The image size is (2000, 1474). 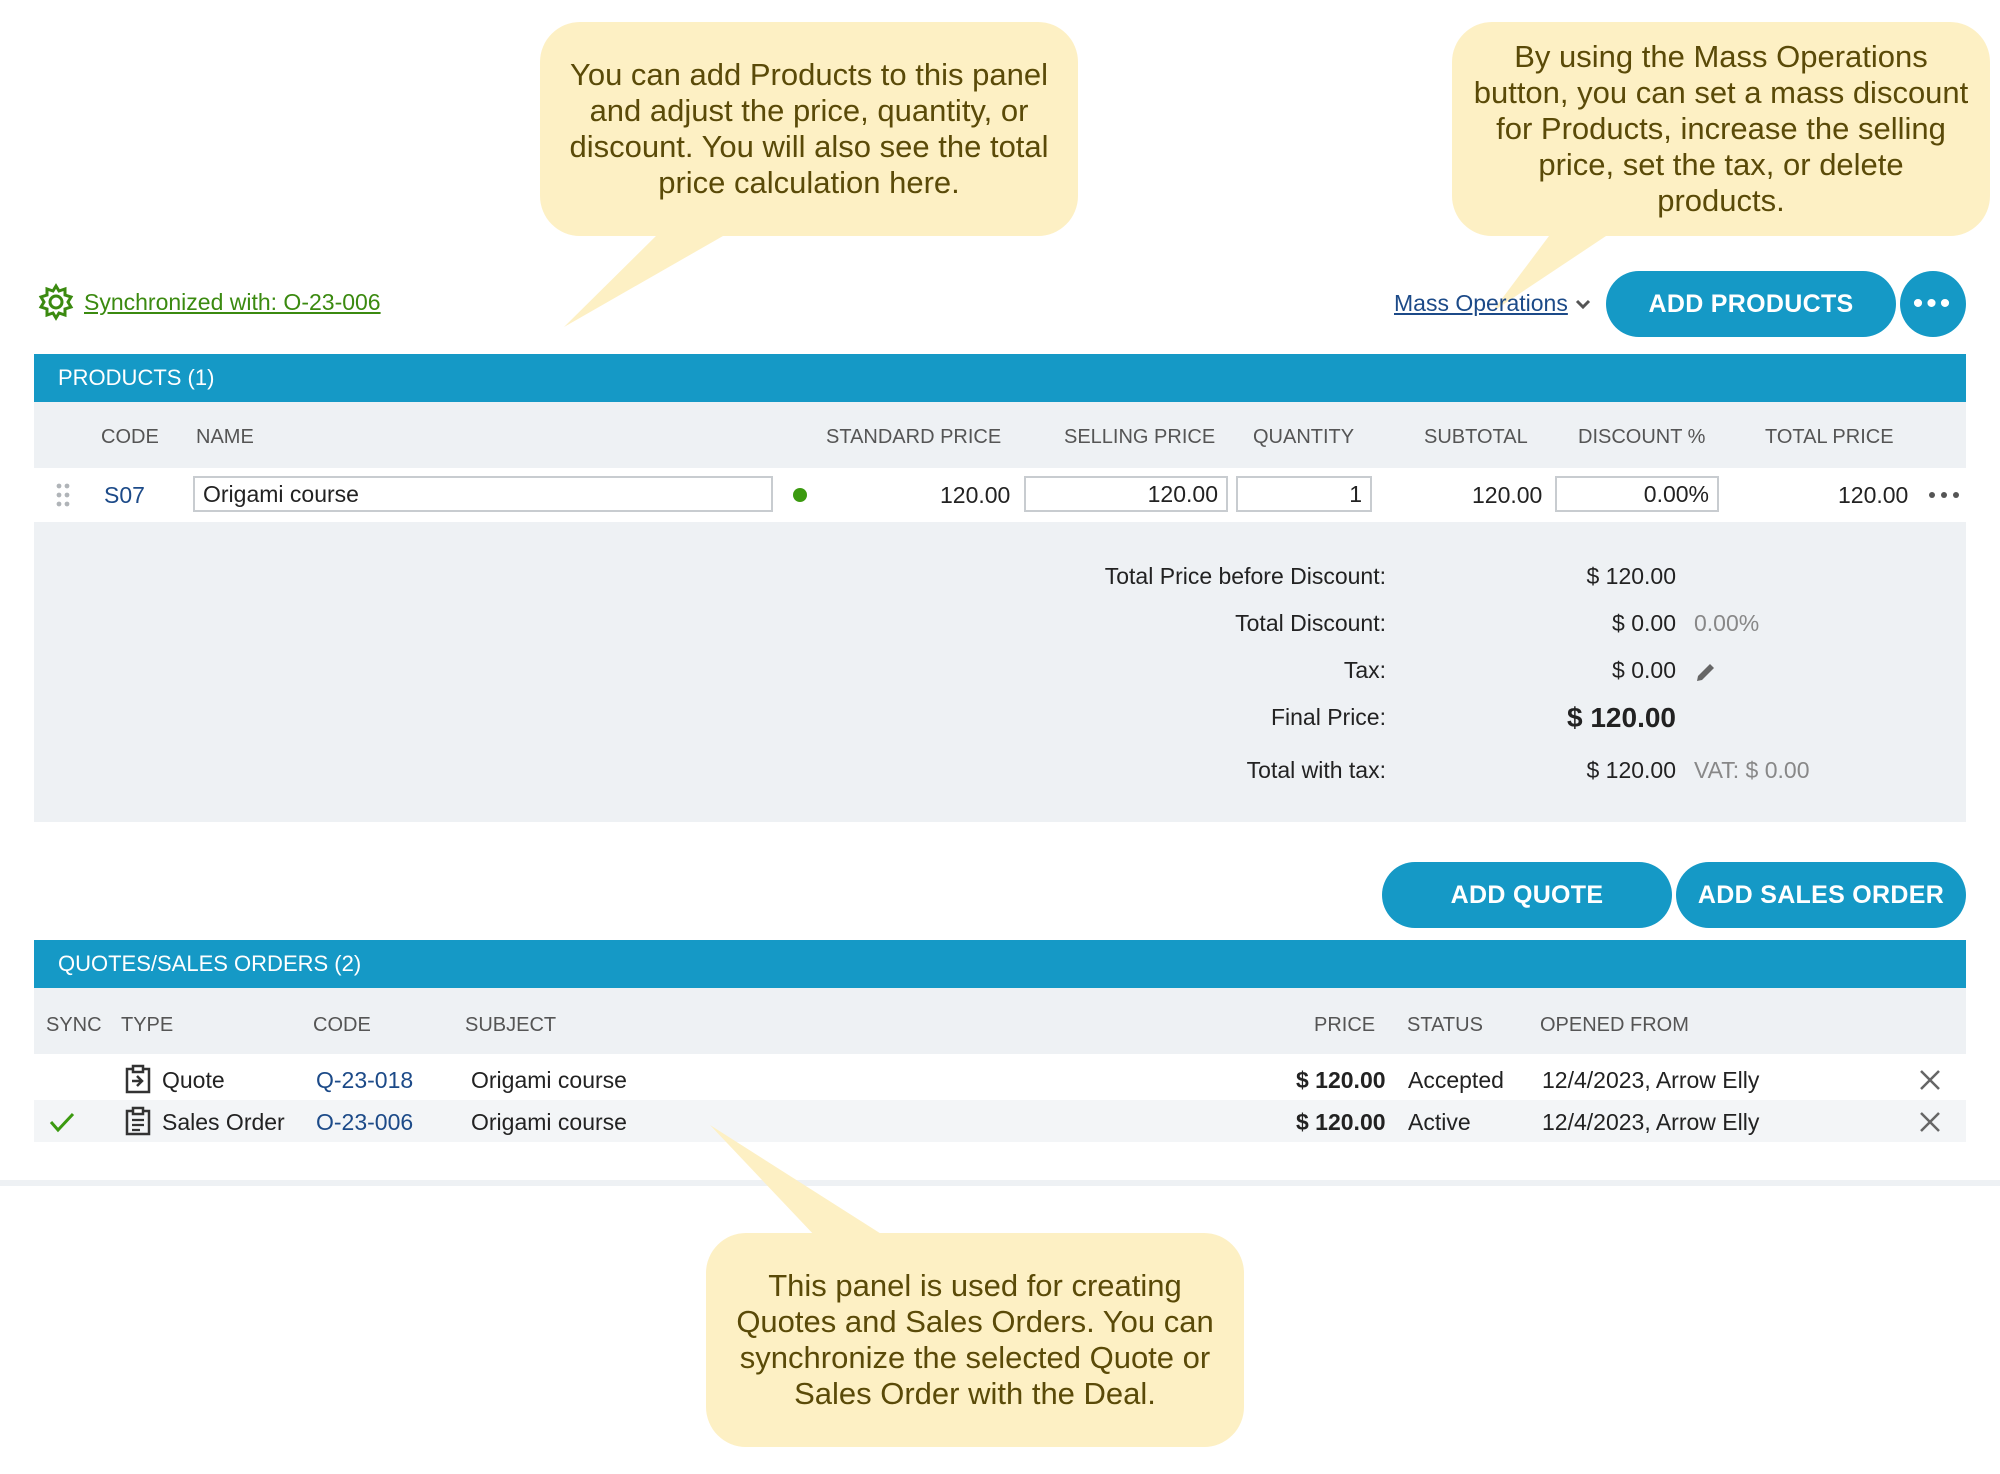 I want to click on quote-code-link: Q-23-018, so click(x=364, y=1080).